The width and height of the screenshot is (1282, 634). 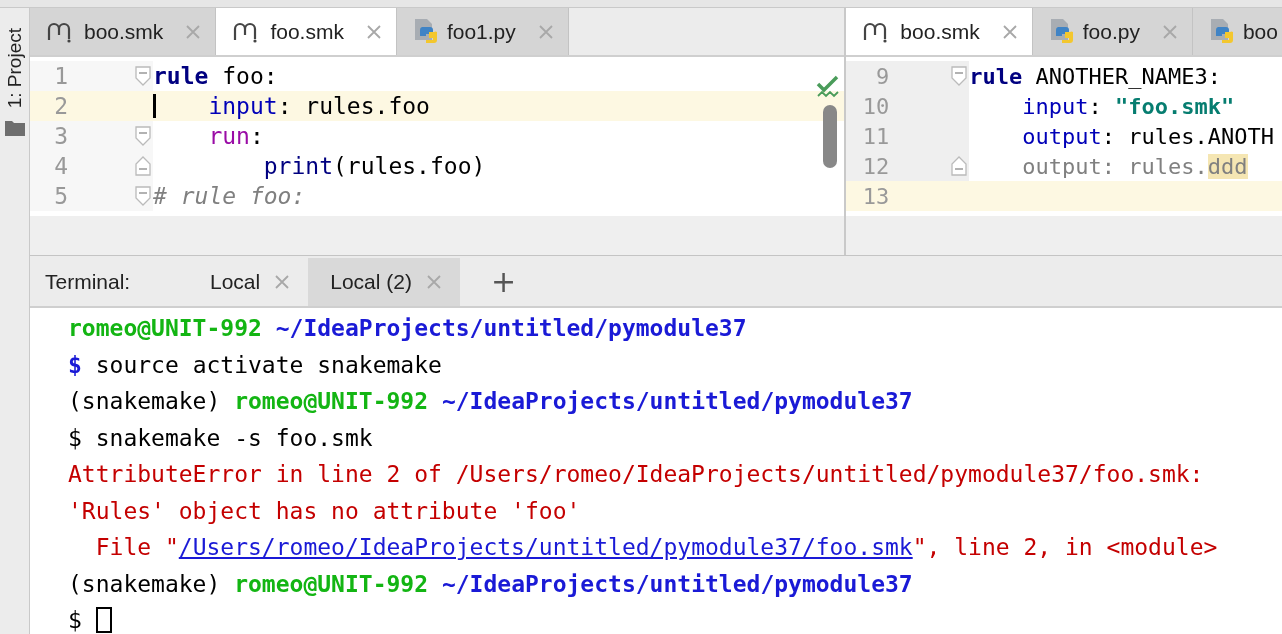 What do you see at coordinates (875, 196) in the screenshot?
I see `line-number: 13` at bounding box center [875, 196].